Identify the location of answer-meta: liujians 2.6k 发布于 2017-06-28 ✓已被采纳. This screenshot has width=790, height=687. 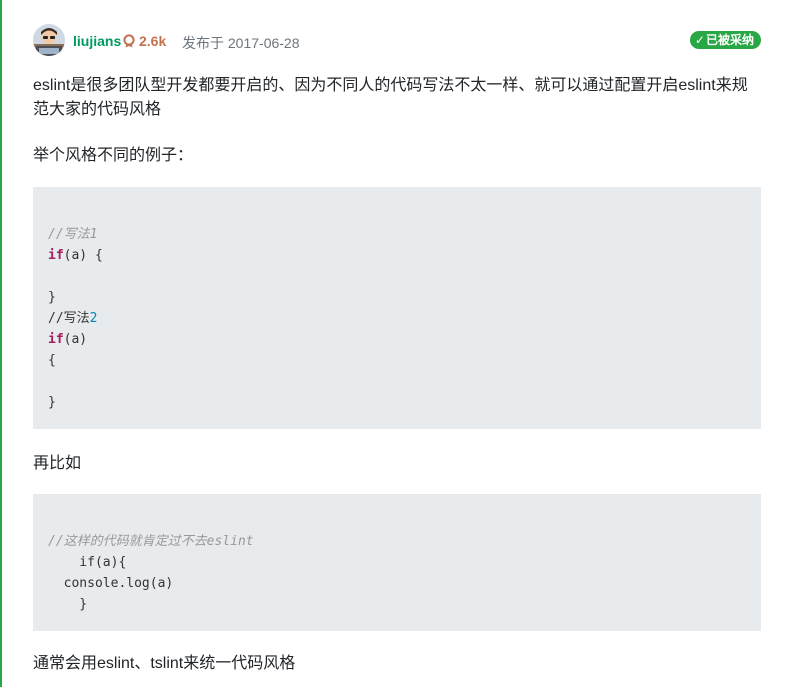
(397, 41).